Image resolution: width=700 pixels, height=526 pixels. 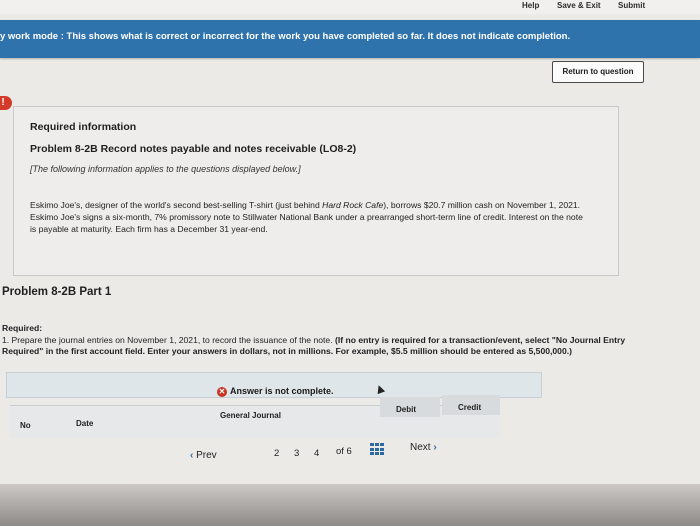 I want to click on grid-icon, so click(x=377, y=449).